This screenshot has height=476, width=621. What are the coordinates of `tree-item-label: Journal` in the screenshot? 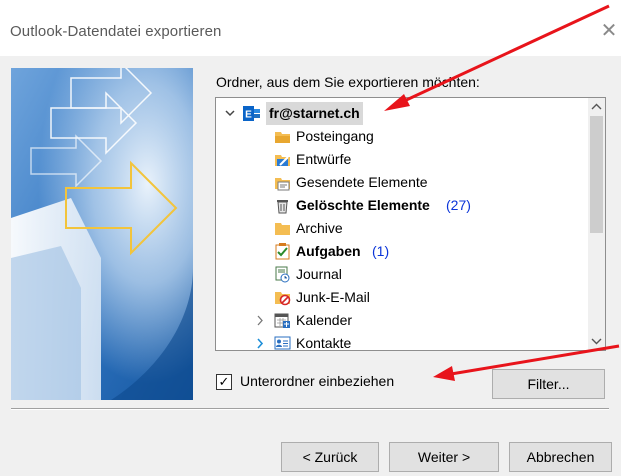 It's located at (319, 274).